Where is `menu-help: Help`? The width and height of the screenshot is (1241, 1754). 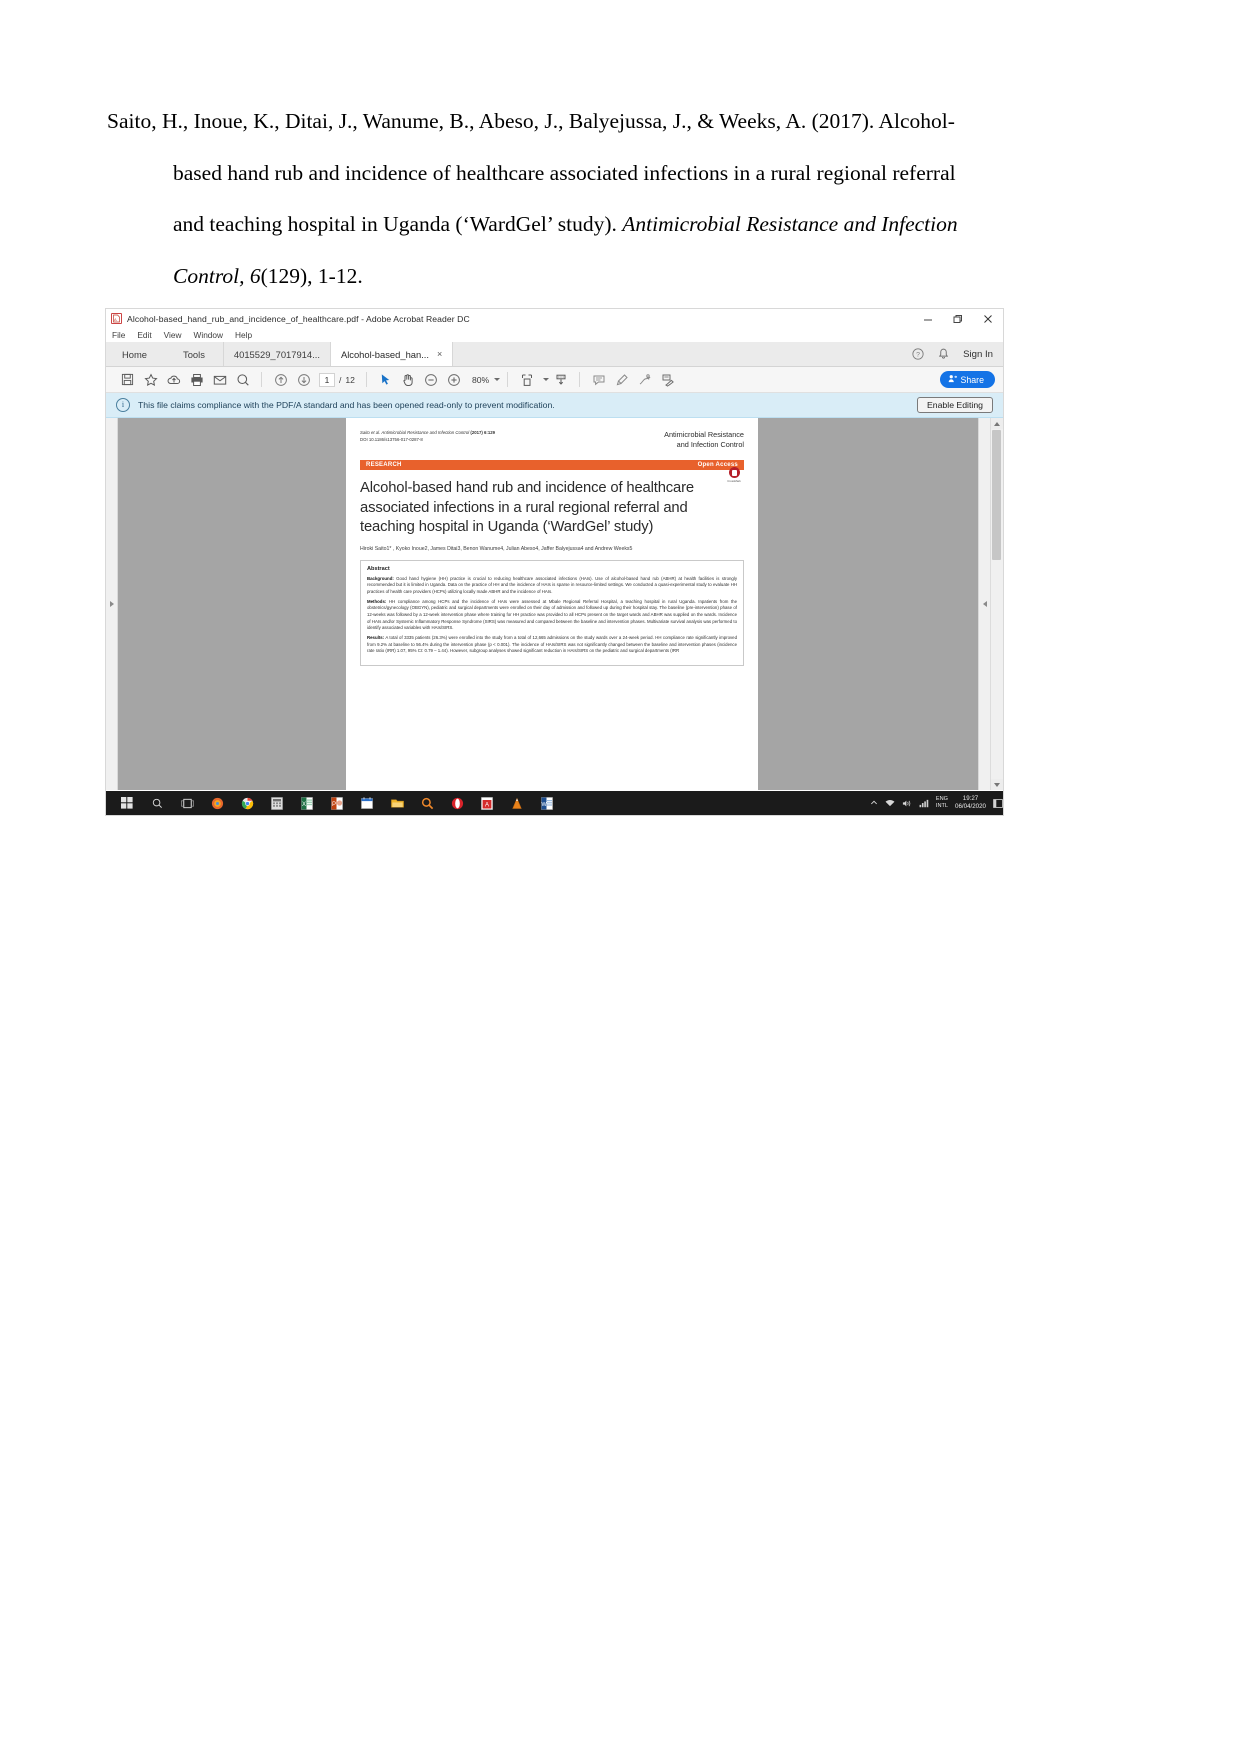
menu-help: Help is located at coordinates (243, 335).